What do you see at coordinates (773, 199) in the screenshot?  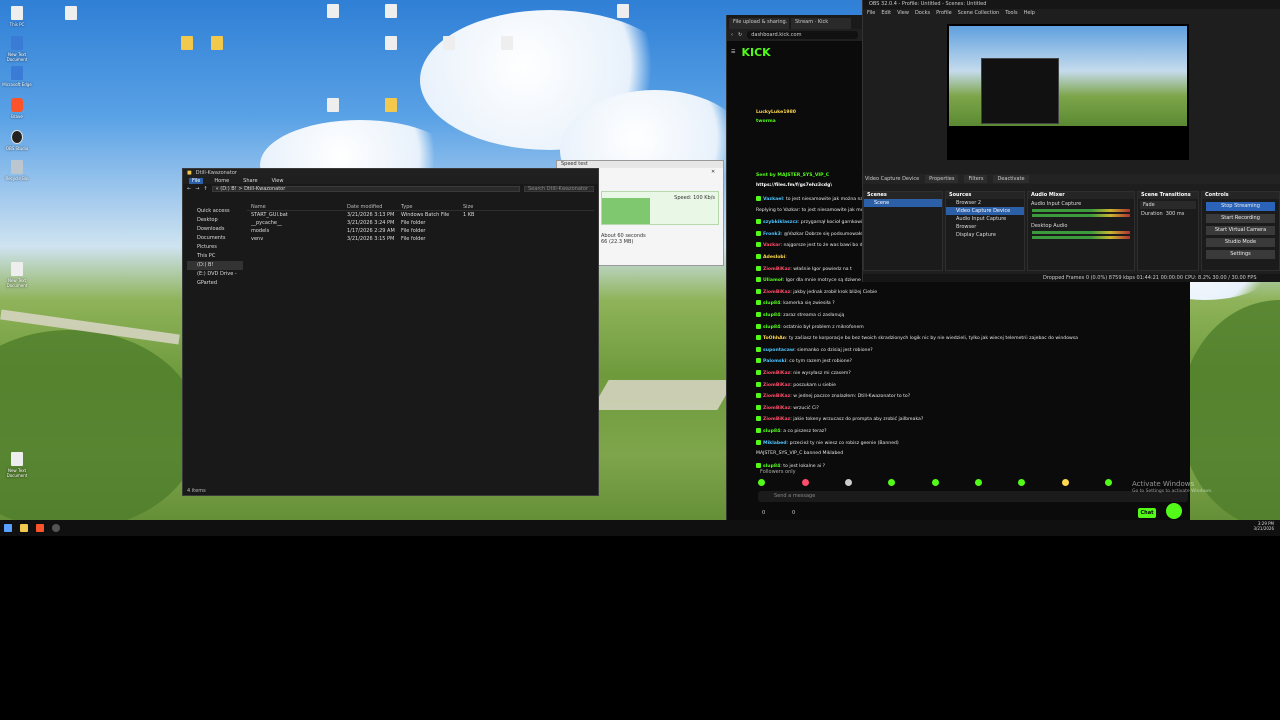 I see `chat-username: Vazkael` at bounding box center [773, 199].